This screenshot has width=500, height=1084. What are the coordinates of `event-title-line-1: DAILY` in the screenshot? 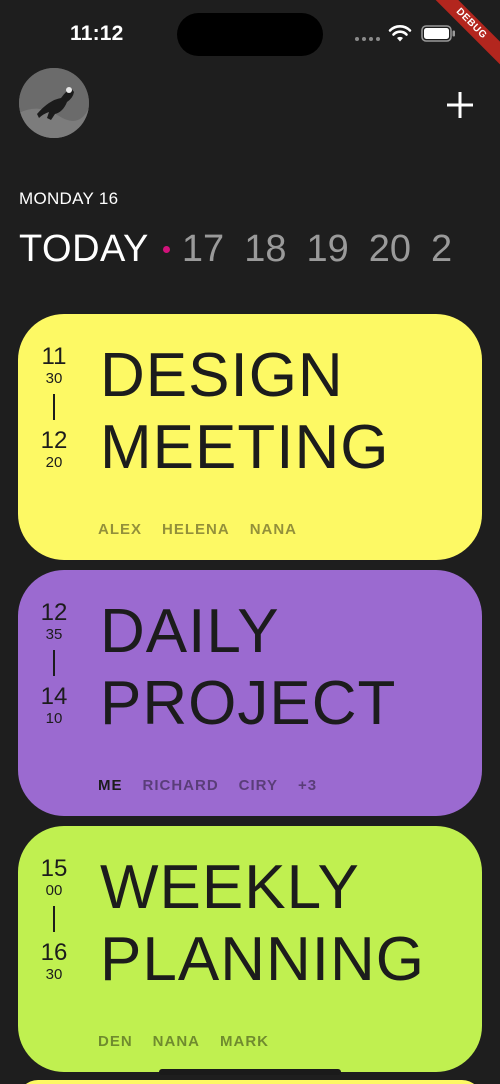 It's located at (190, 631).